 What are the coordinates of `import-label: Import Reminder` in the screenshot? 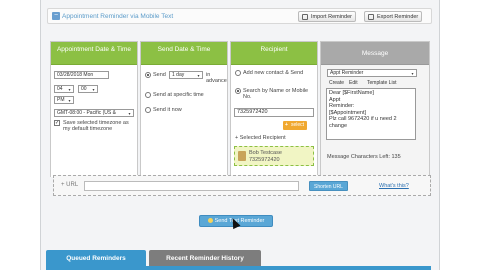 It's located at (331, 17).